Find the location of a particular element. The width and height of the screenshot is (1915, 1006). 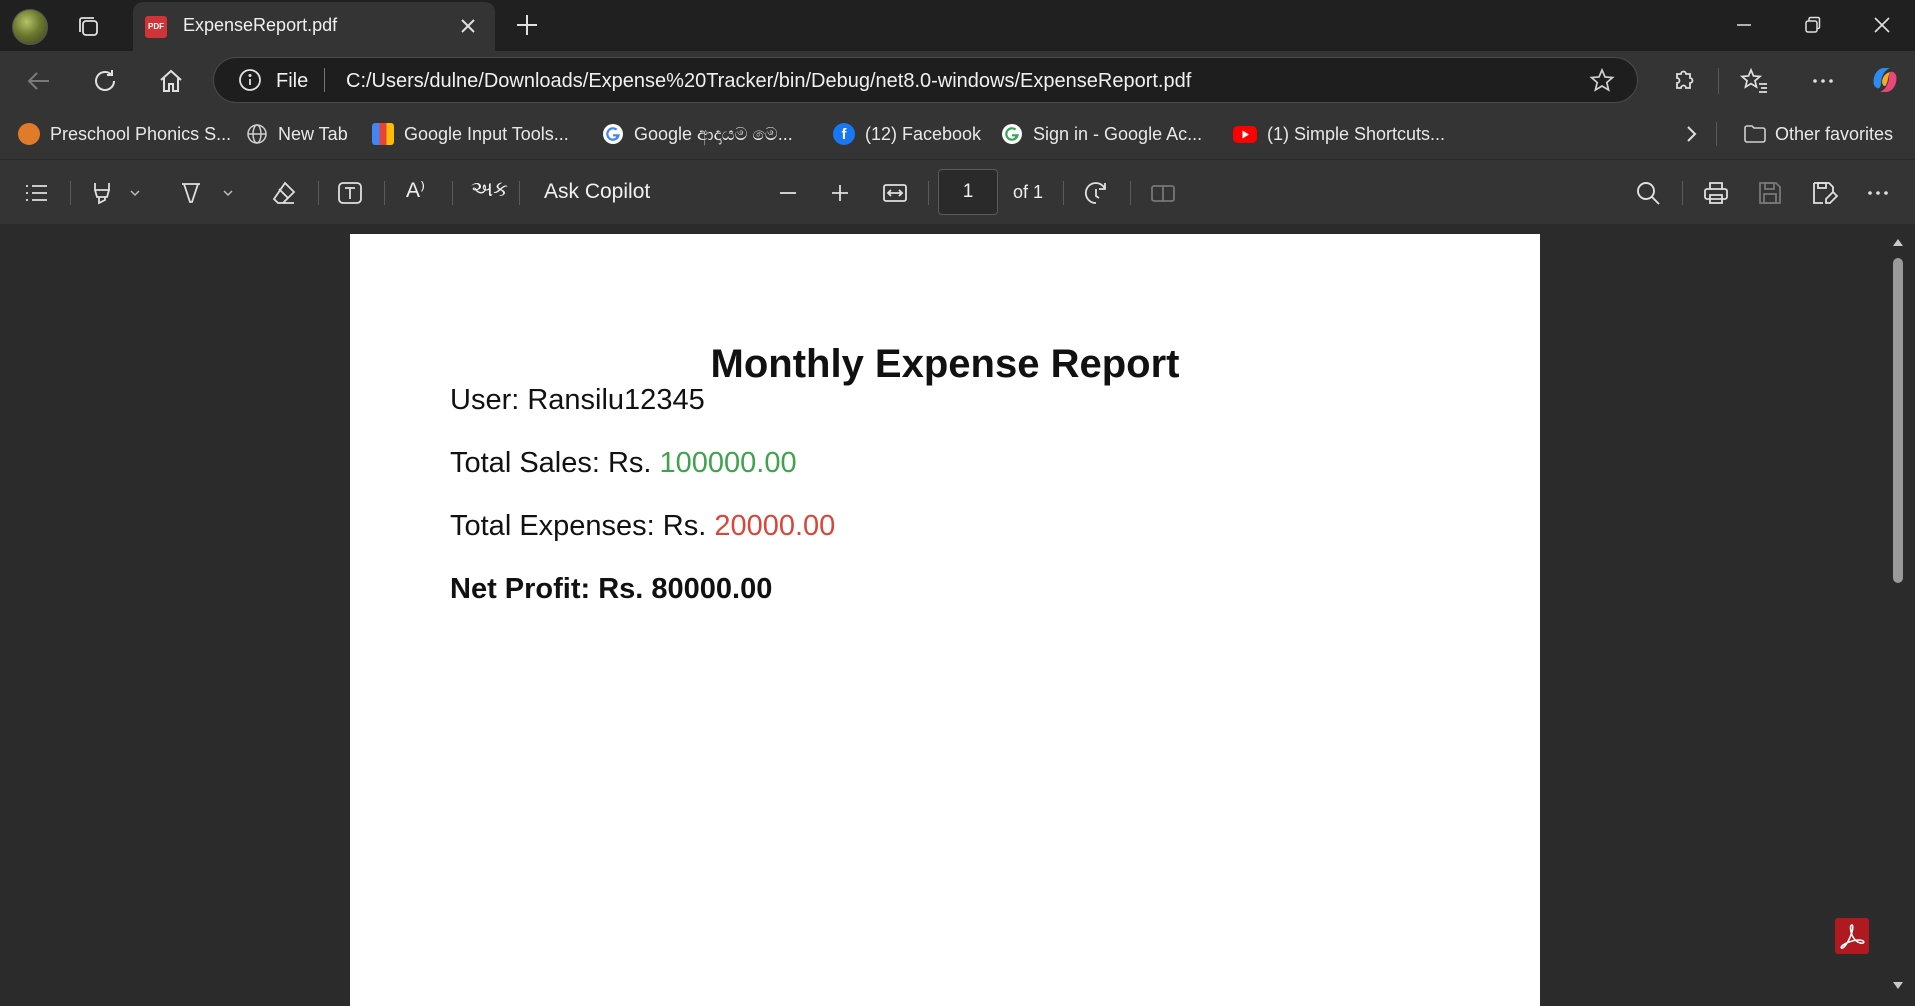

report-title: Monthly Expense Report is located at coordinates (945, 364).